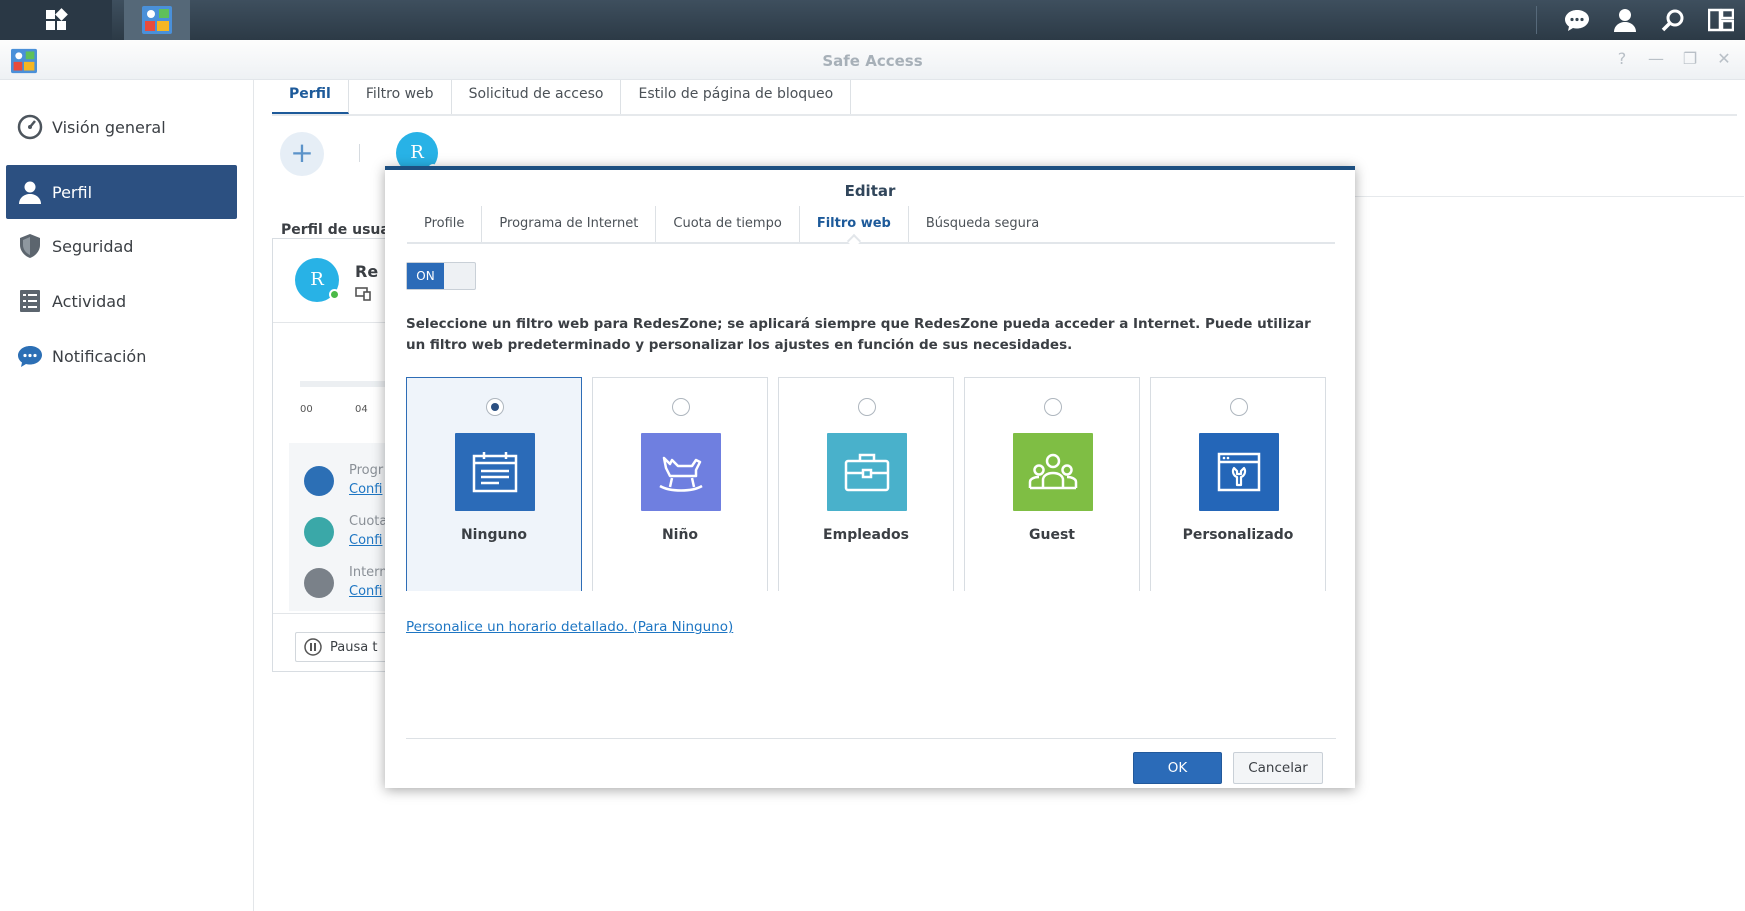 This screenshot has height=911, width=1745. What do you see at coordinates (445, 224) in the screenshot?
I see `tab-profile: Profile` at bounding box center [445, 224].